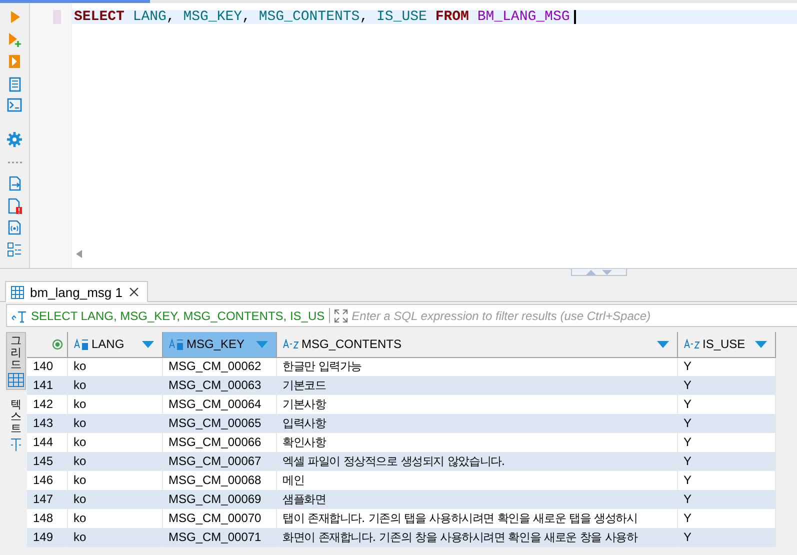  What do you see at coordinates (219, 537) in the screenshot?
I see `message-key-cell: MSG_CM_00071` at bounding box center [219, 537].